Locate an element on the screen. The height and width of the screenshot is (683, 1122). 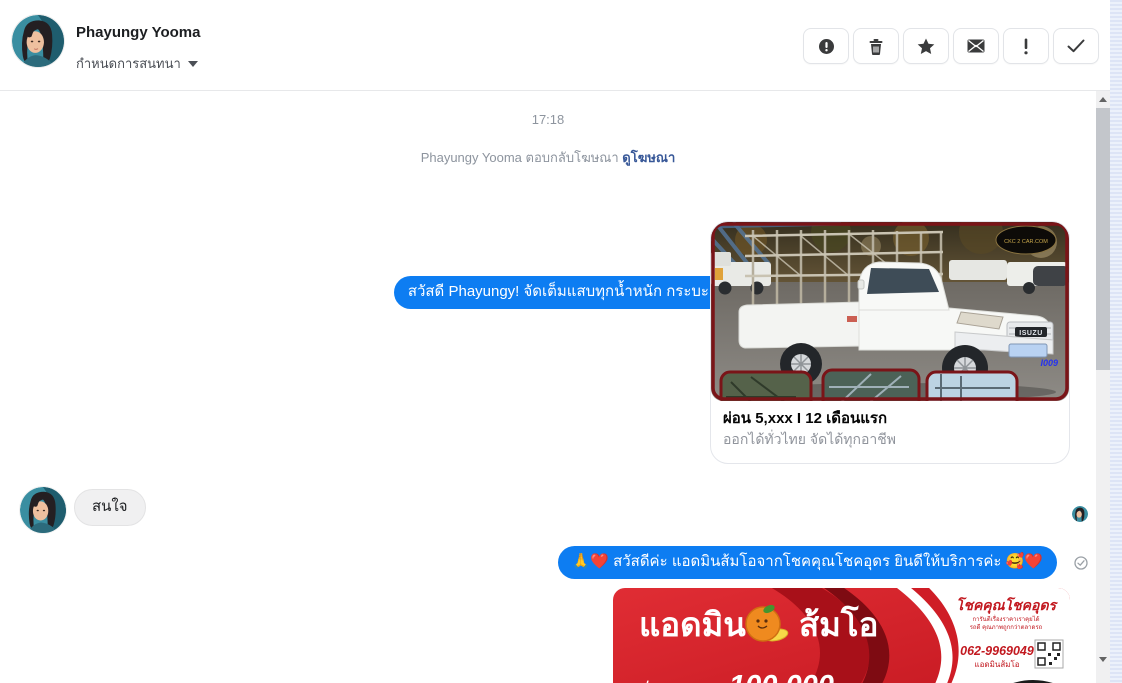
banner-title-left: แอดมิน is located at coordinates (692, 624).